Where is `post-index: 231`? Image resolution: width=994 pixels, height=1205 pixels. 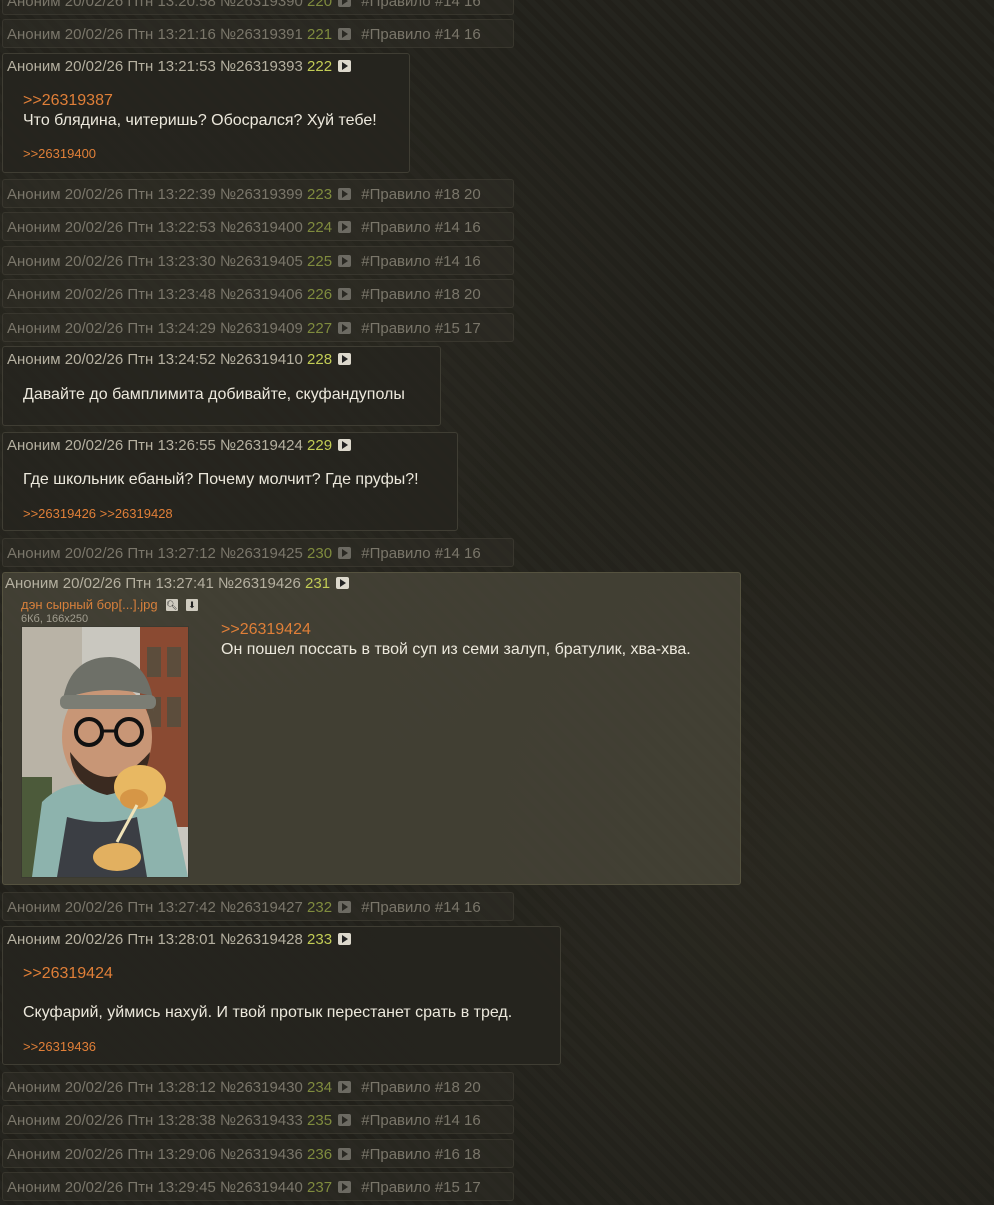
post-index: 231 is located at coordinates (318, 583).